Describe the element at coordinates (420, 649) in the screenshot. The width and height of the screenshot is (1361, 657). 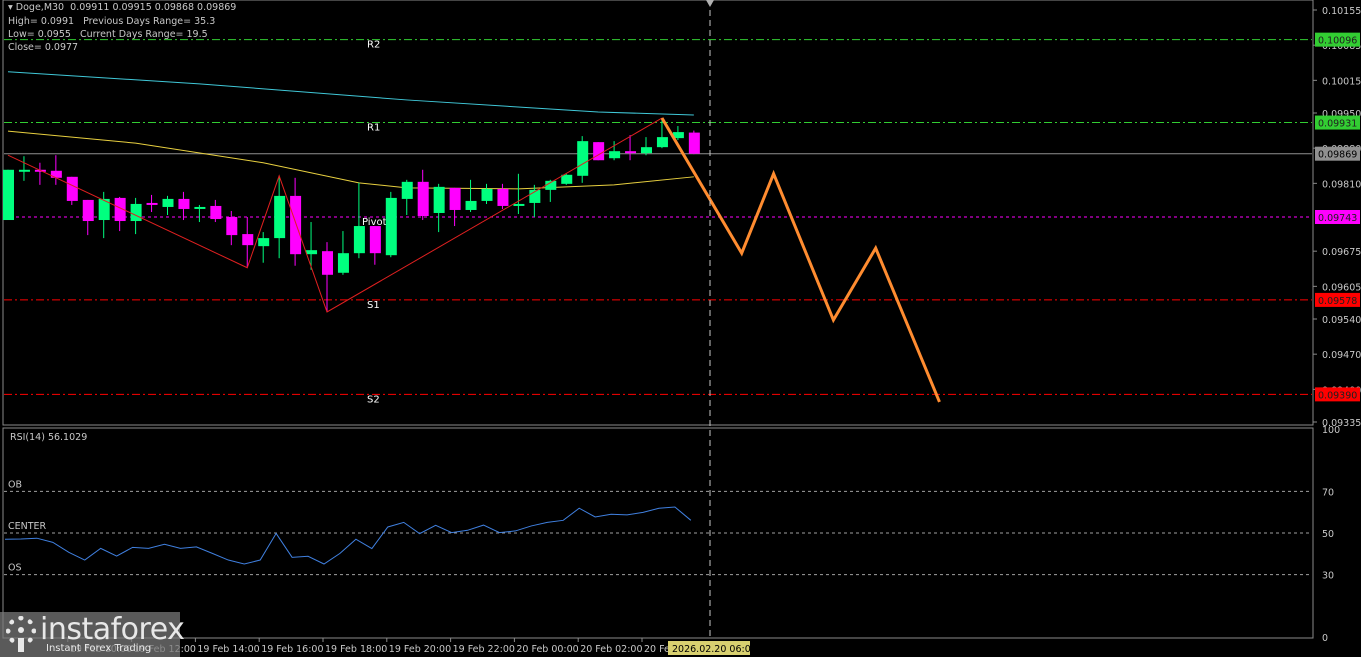
I see `time-tick-label: 19 Feb 20:00` at that location.